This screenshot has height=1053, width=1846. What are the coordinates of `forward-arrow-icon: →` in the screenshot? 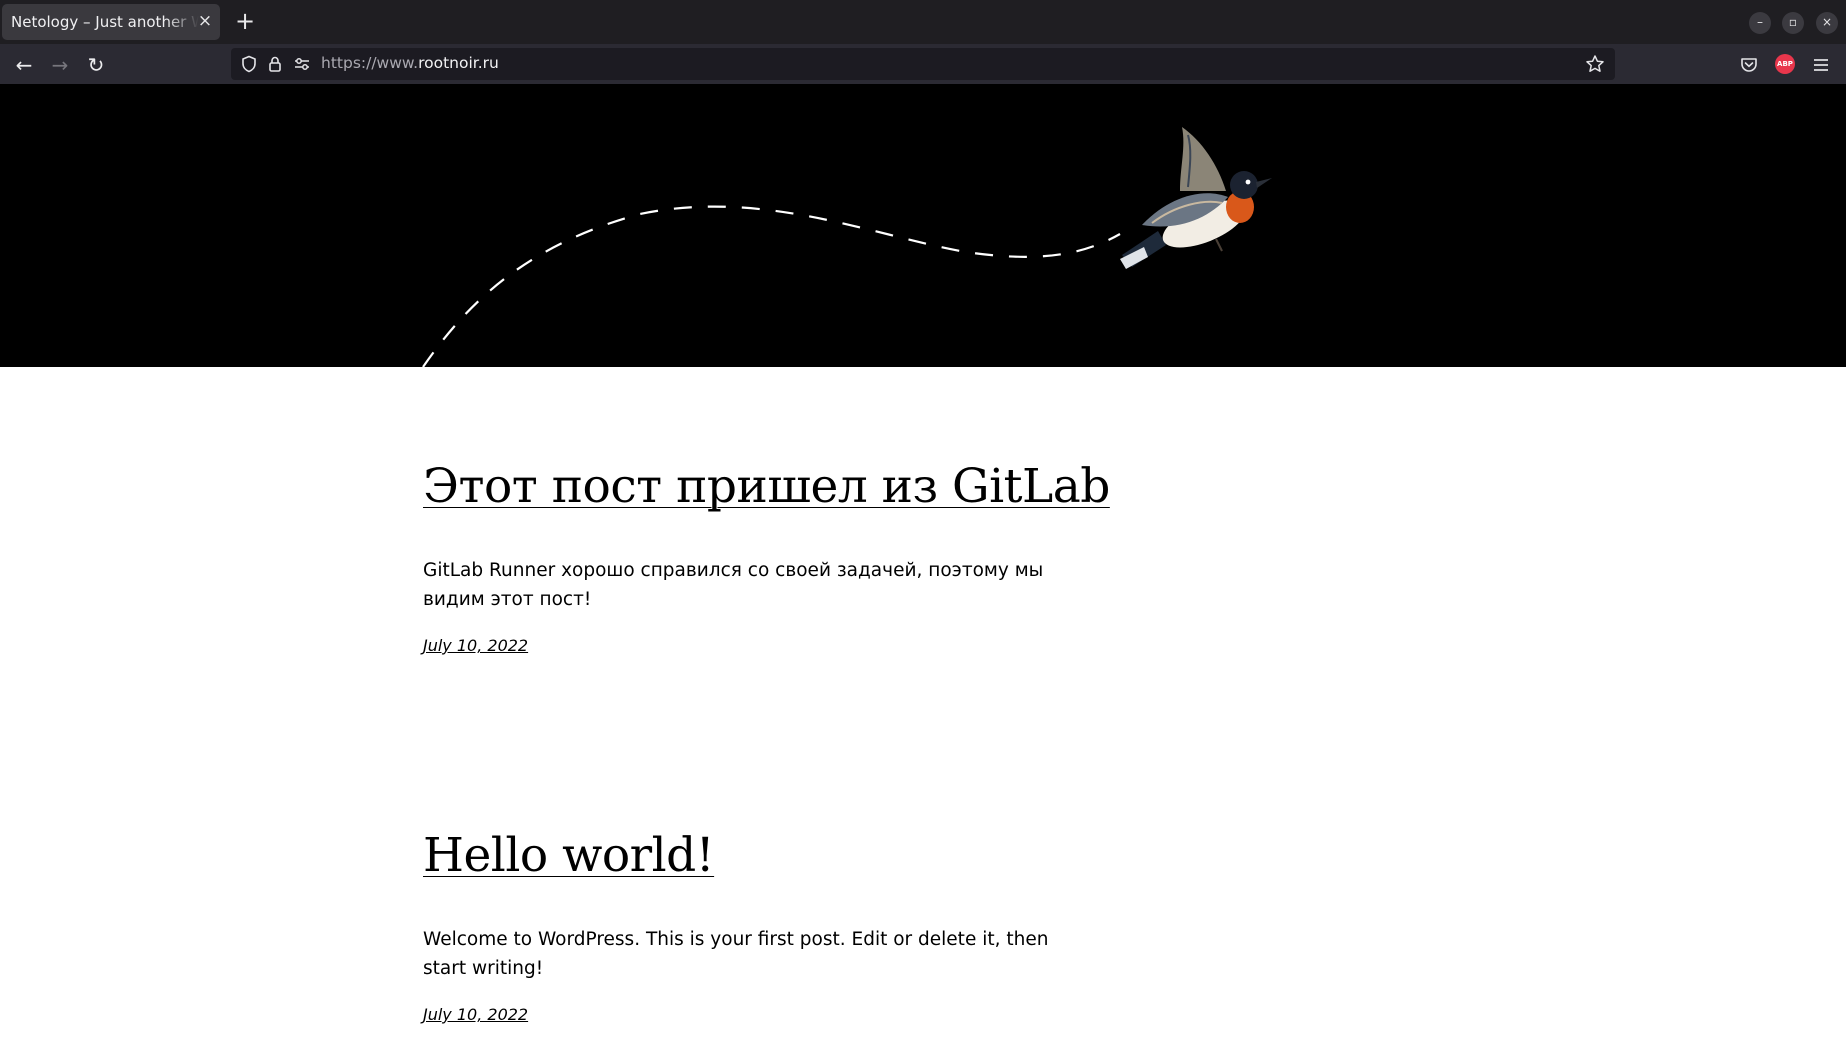 It's located at (60, 65).